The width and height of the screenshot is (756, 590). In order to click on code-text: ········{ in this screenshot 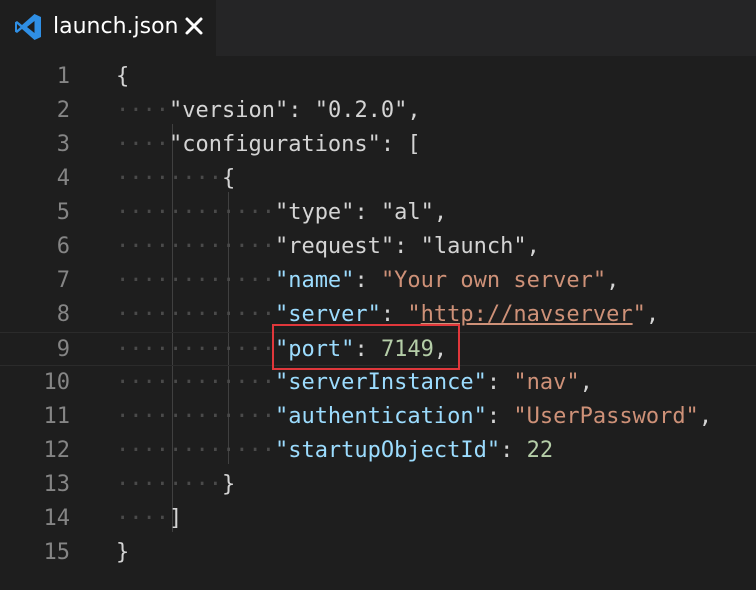, I will do `click(175, 179)`.